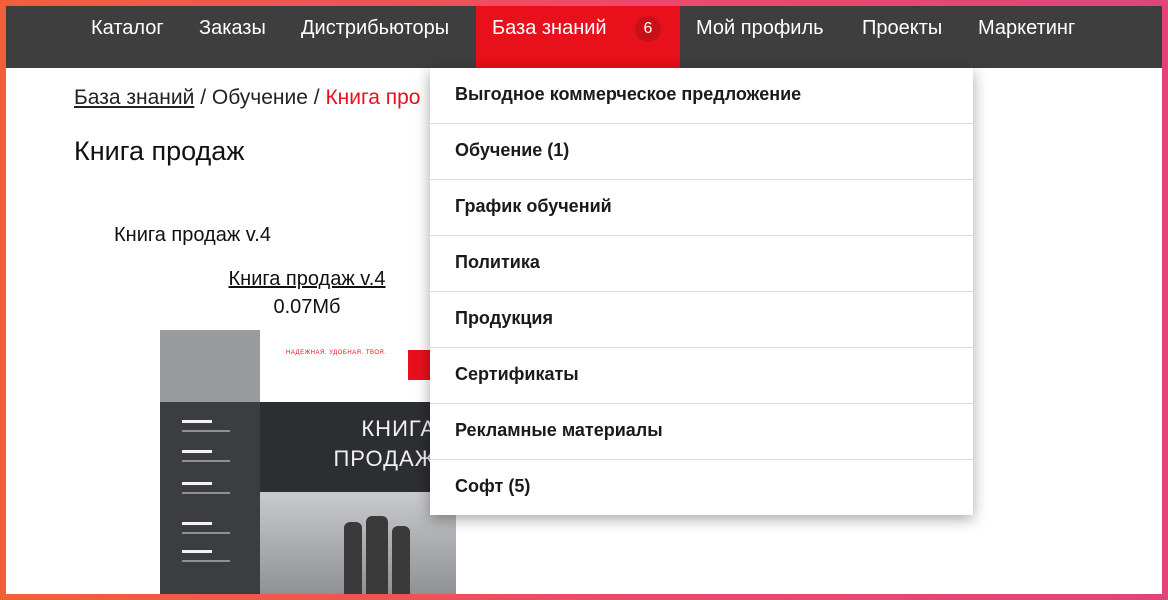  I want to click on nav-item-label: Каталог, so click(127, 28).